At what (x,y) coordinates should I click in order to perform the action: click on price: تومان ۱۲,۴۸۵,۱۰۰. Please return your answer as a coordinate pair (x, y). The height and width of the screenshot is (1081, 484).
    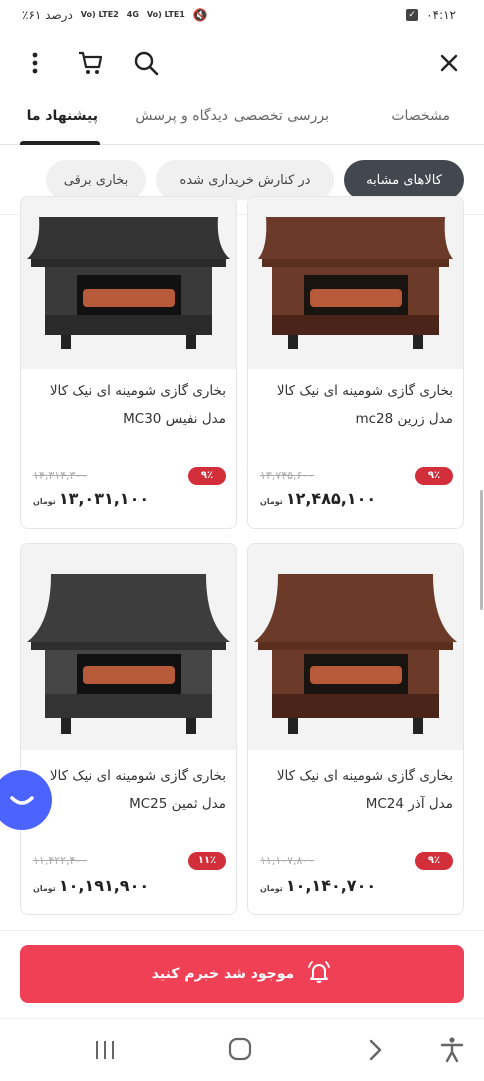
    Looking at the image, I should click on (318, 498).